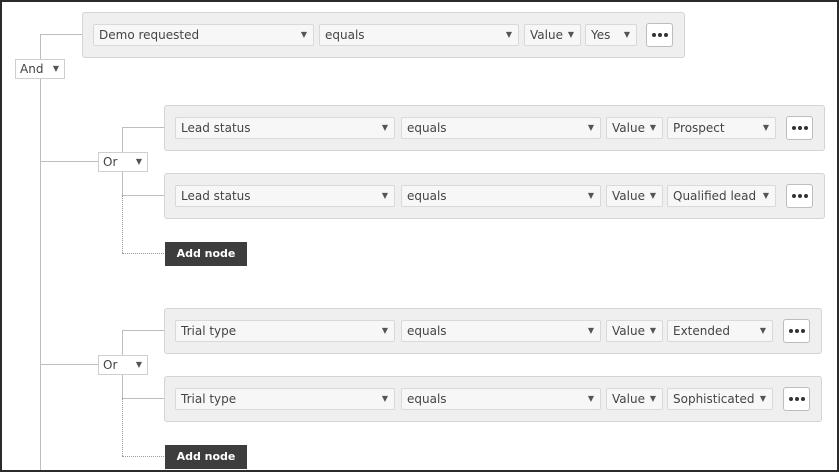 Image resolution: width=839 pixels, height=472 pixels. What do you see at coordinates (143, 253) in the screenshot?
I see `tree-dotted-group1-add` at bounding box center [143, 253].